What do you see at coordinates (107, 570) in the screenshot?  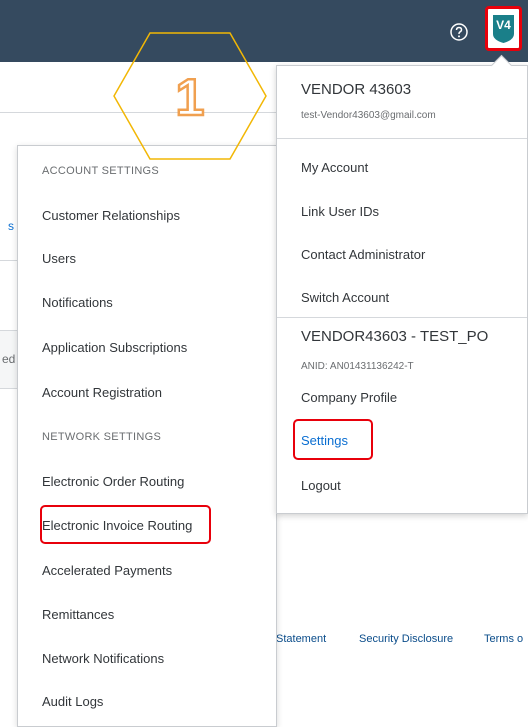 I see `menu-item-accelerated-payments: Accelerated Payments` at bounding box center [107, 570].